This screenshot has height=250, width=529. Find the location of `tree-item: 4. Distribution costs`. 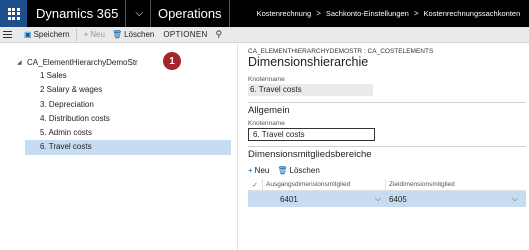

tree-item: 4. Distribution costs is located at coordinates (128, 119).